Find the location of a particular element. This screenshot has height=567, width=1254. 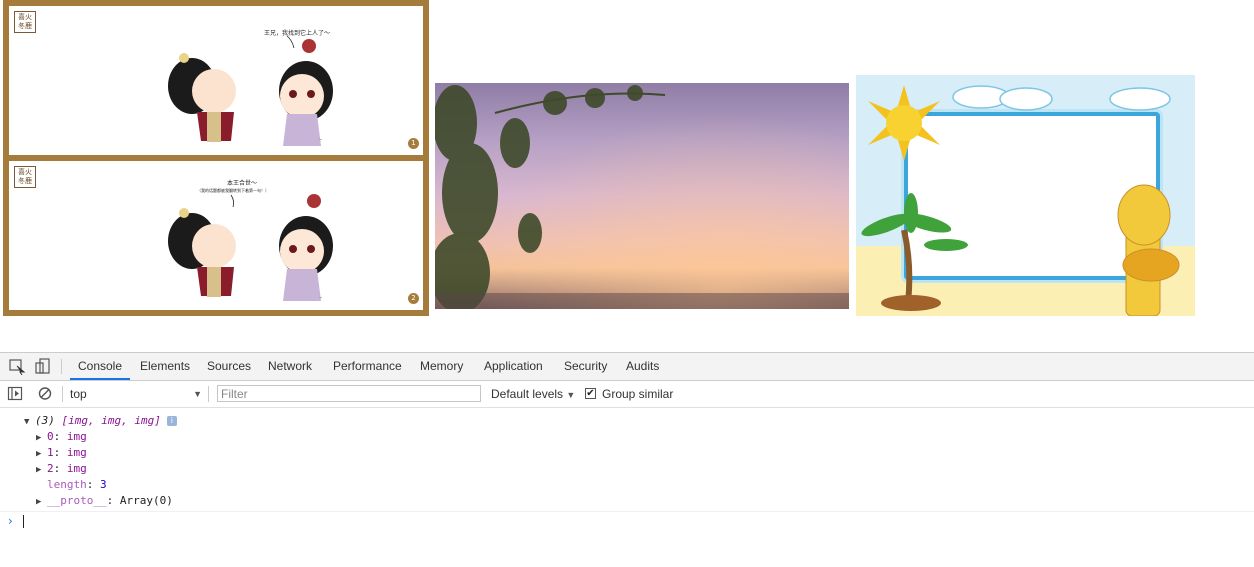

tab-audits: Audits is located at coordinates (642, 366).